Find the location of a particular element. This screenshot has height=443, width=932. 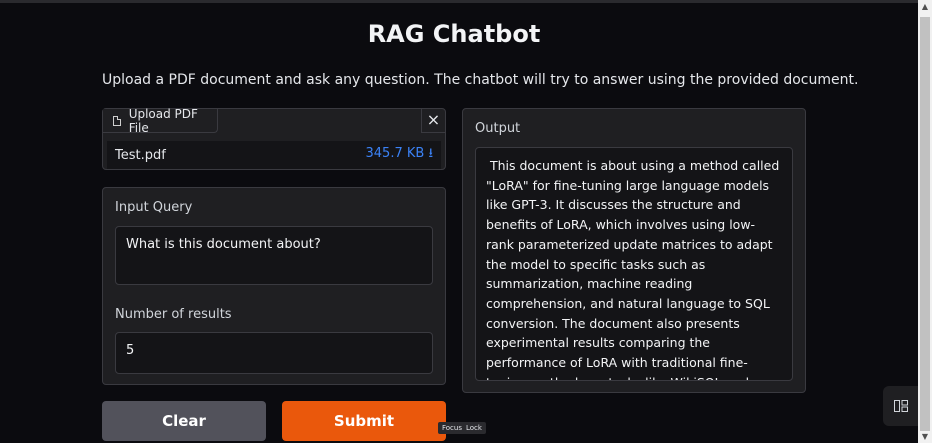

input-query-field: What is this document about? is located at coordinates (274, 255).